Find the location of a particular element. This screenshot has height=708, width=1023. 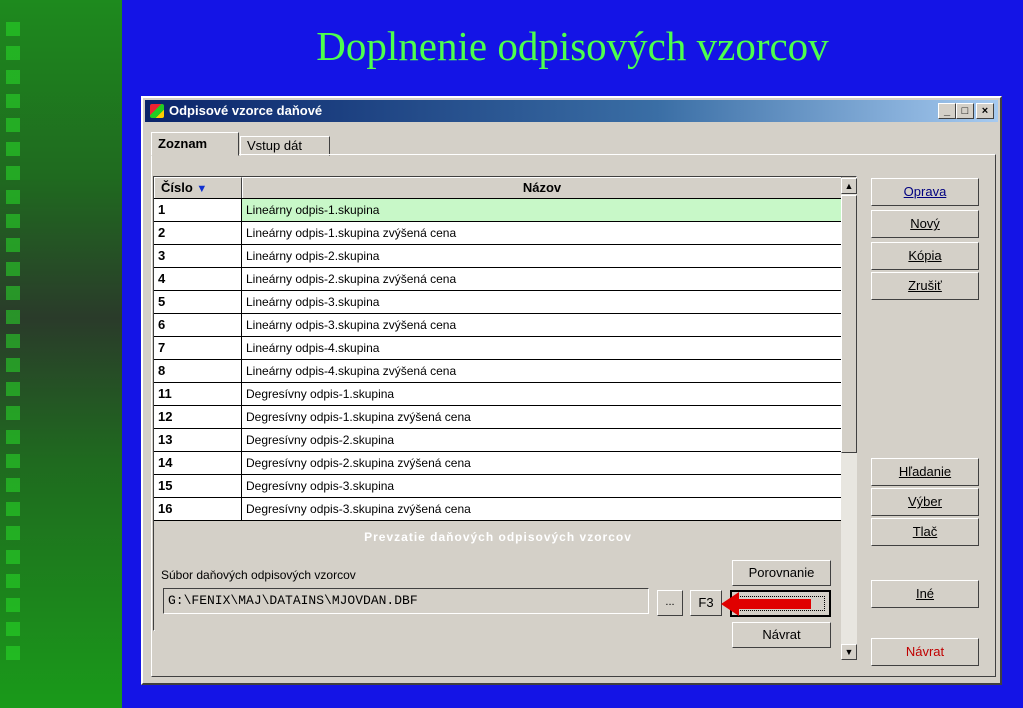

table-row: 6 Lineárny odpis-3.skupina zvýšená cena is located at coordinates (498, 325).